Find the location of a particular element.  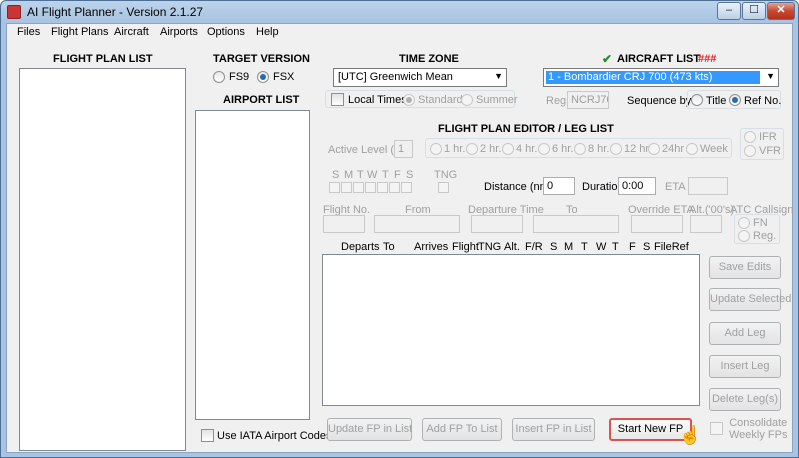

iata-checkbox is located at coordinates (207, 435).